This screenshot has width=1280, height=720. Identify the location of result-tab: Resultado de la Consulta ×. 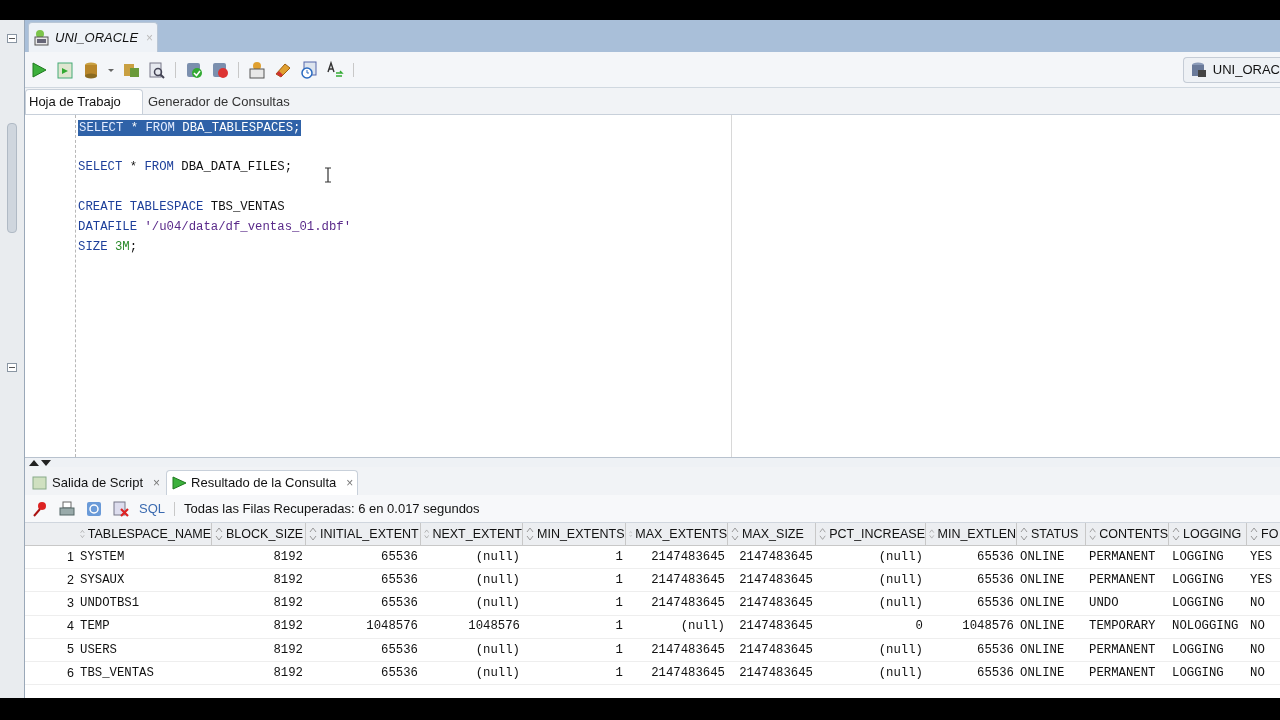
(262, 482).